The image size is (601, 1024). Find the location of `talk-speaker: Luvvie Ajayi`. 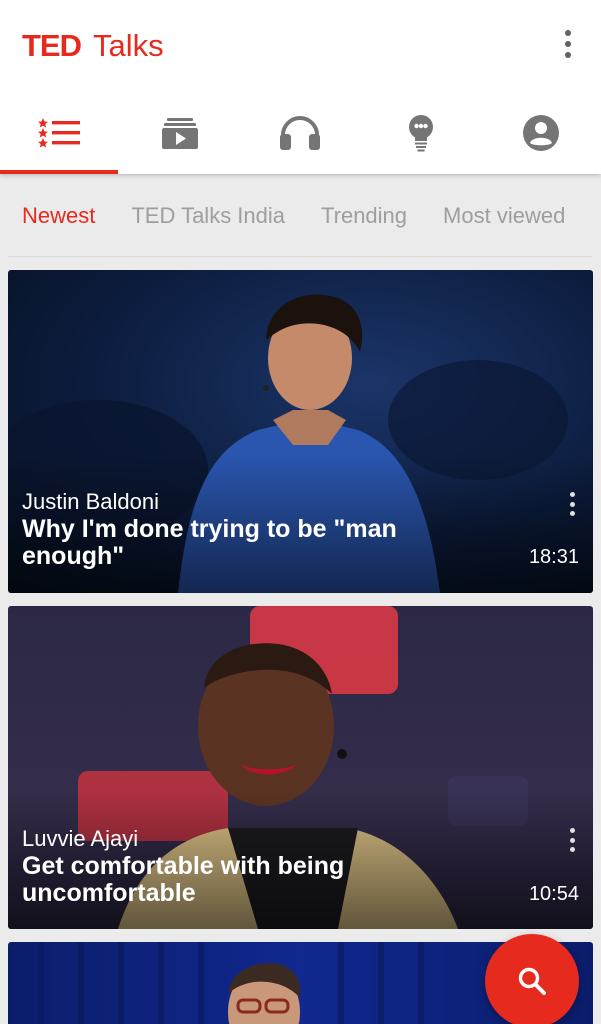

talk-speaker: Luvvie Ajayi is located at coordinates (80, 838).